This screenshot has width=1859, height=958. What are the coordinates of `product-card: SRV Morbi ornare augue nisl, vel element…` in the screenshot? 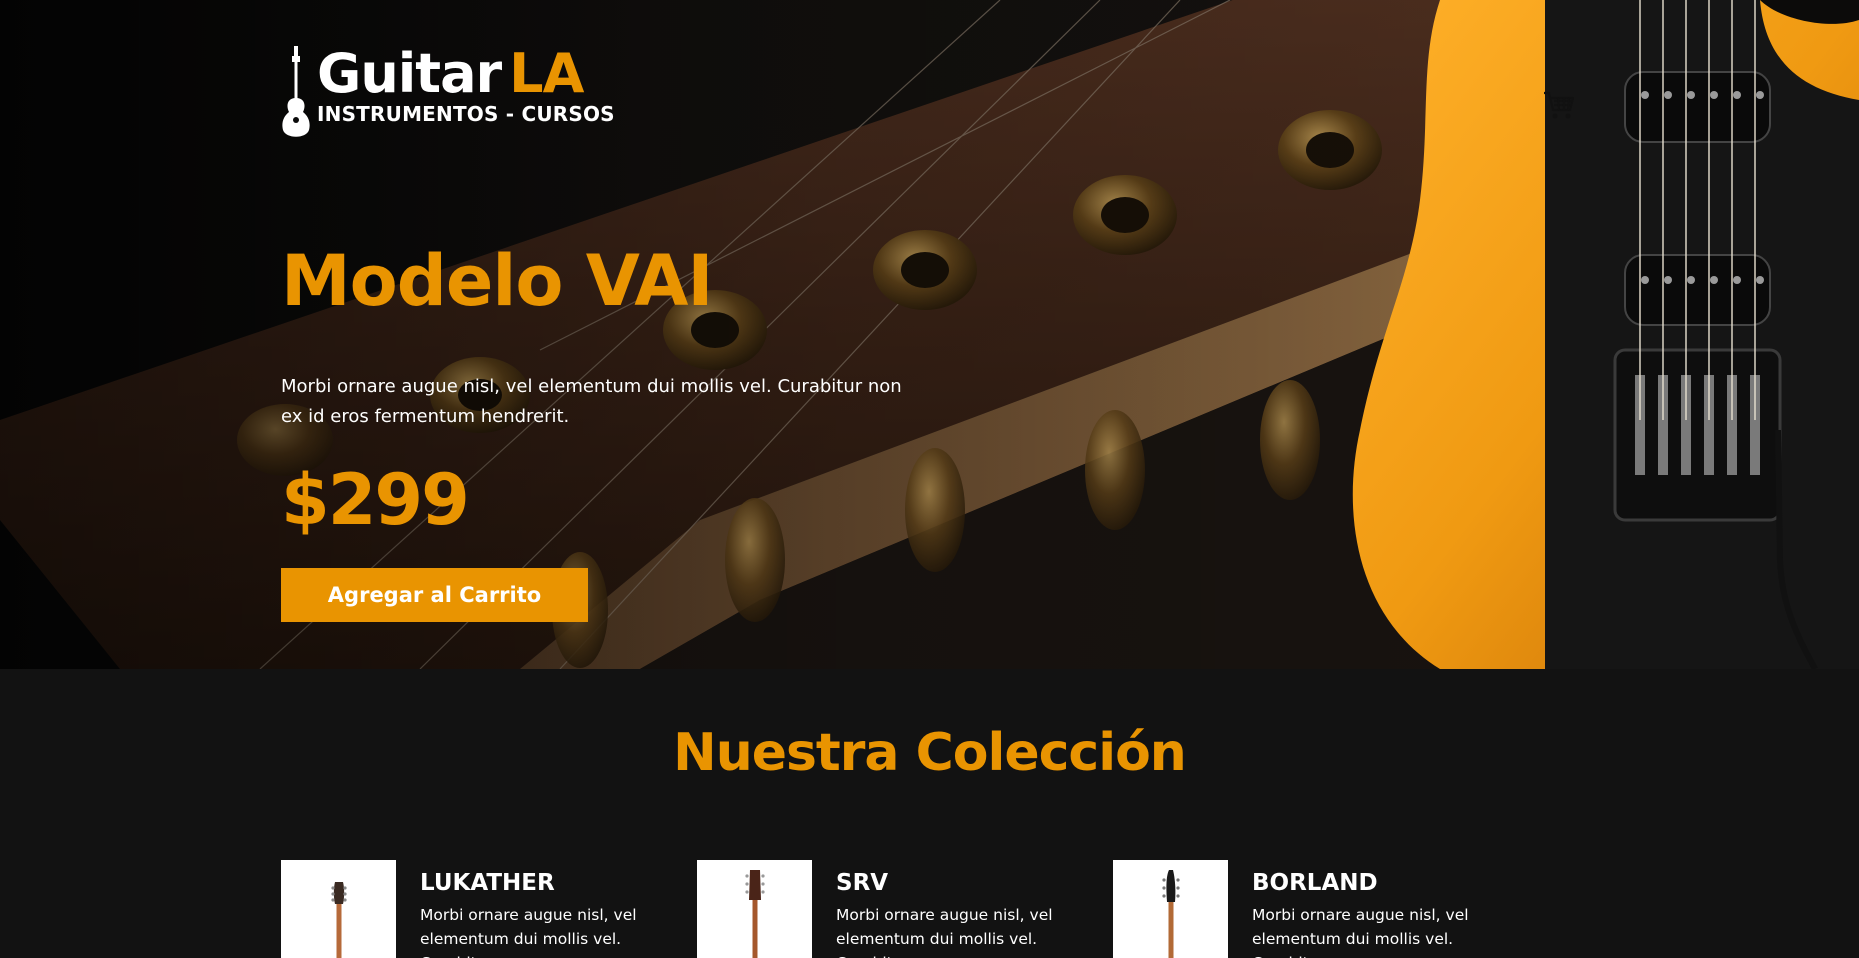 It's located at (896, 909).